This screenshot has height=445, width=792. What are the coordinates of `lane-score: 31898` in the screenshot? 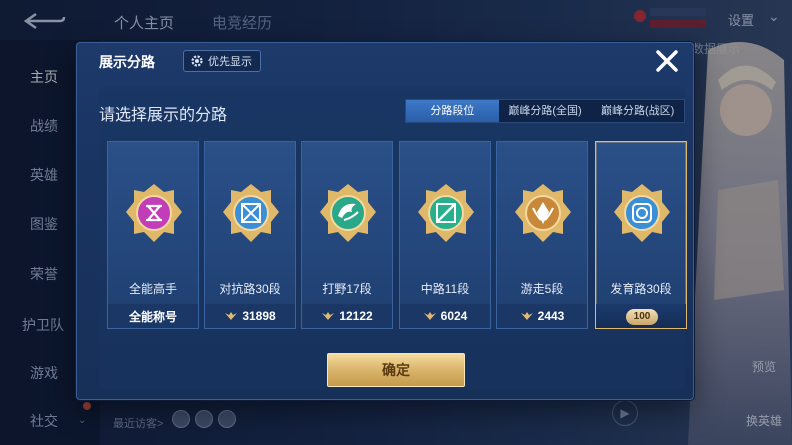 It's located at (259, 316).